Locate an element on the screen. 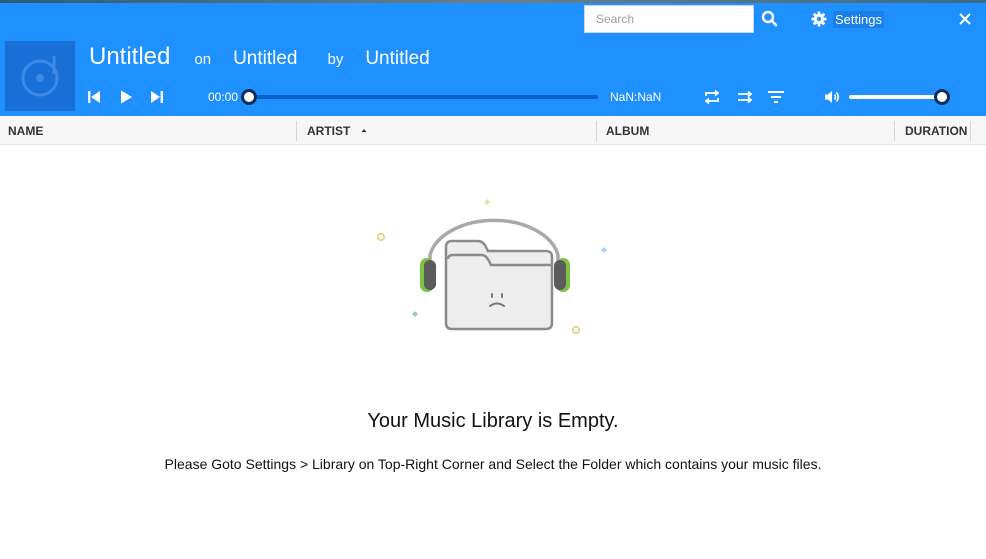 This screenshot has width=986, height=559. album-art is located at coordinates (40, 76).